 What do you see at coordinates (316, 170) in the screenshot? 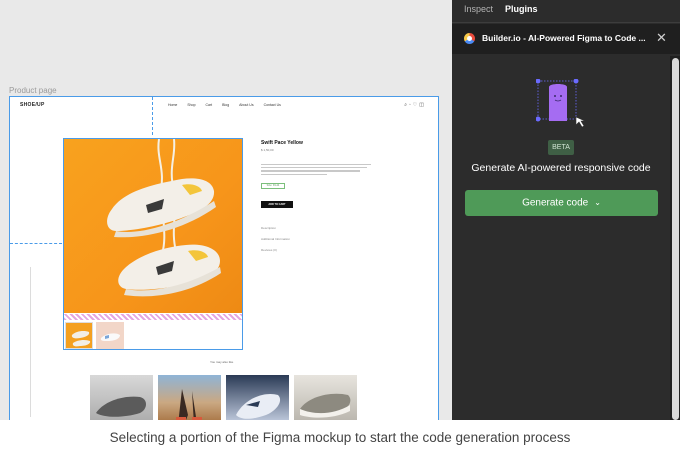
I see `product-description-lines` at bounding box center [316, 170].